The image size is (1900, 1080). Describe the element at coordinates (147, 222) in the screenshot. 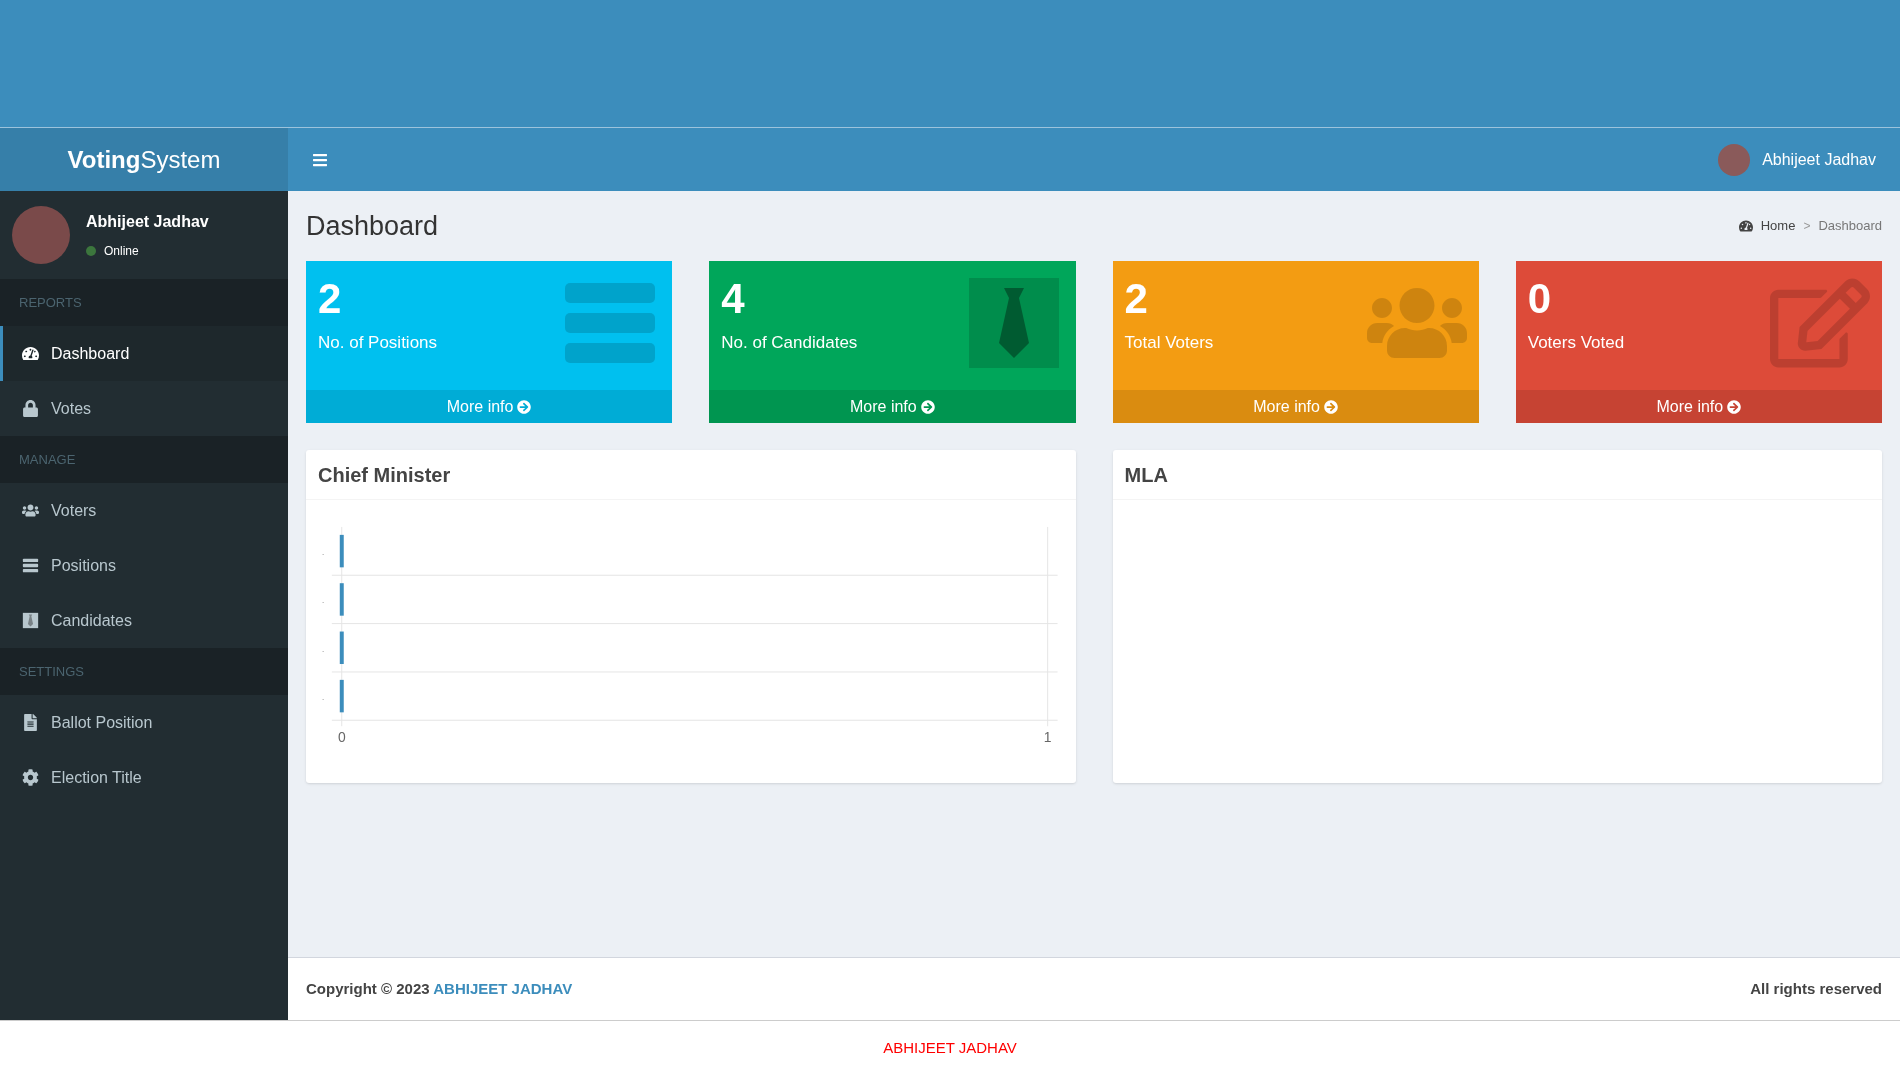

I see `user-name: Abhijeet Jadhav` at that location.